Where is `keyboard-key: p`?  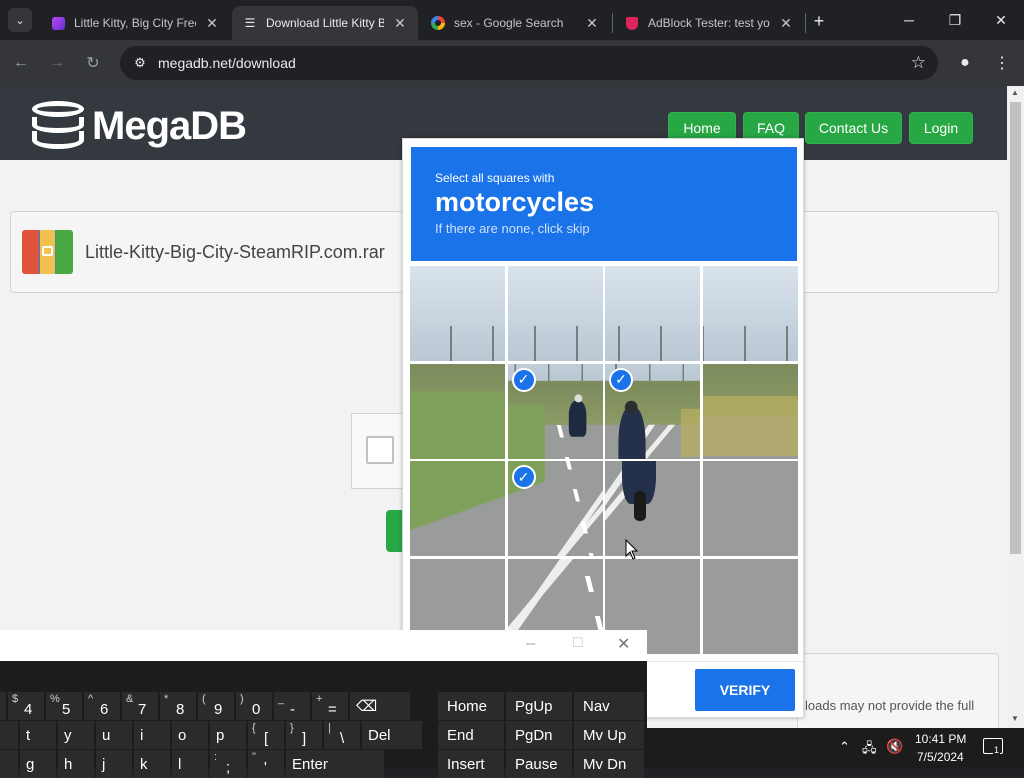 keyboard-key: p is located at coordinates (228, 735).